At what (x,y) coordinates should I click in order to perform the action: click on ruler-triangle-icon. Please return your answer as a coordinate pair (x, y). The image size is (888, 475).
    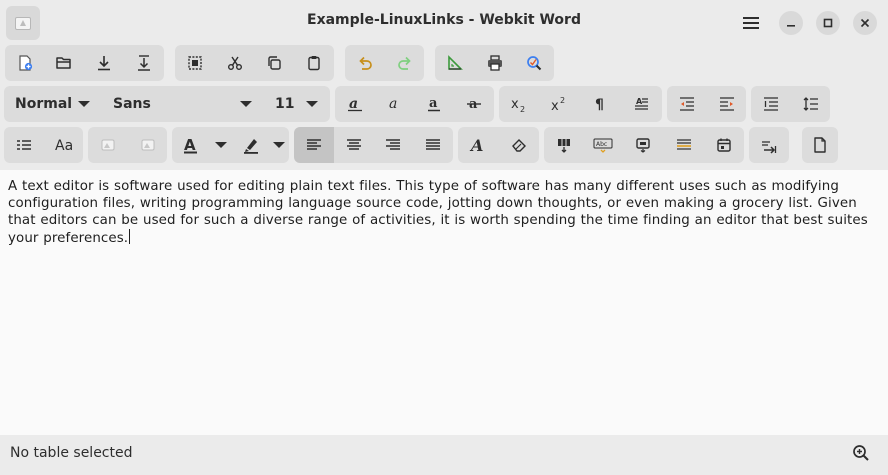
    Looking at the image, I should click on (455, 62).